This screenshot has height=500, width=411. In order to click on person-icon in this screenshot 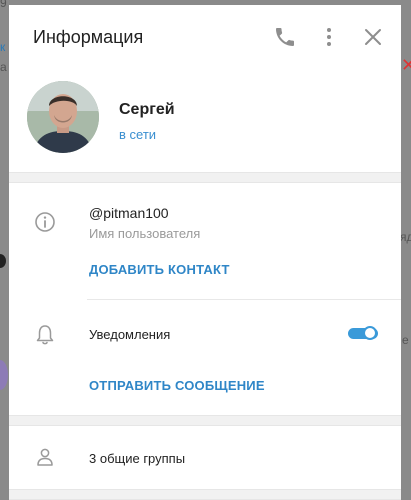, I will do `click(45, 457)`.